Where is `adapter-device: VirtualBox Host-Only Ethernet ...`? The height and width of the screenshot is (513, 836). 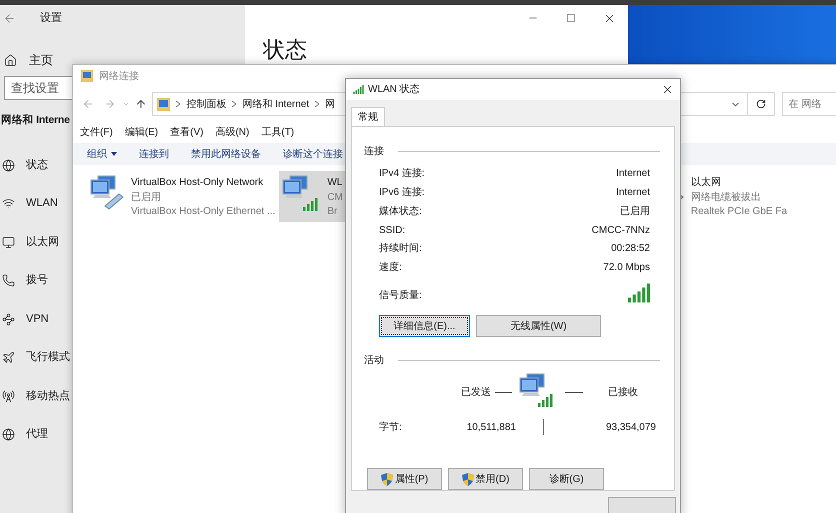
adapter-device: VirtualBox Host-Only Ethernet ... is located at coordinates (203, 212).